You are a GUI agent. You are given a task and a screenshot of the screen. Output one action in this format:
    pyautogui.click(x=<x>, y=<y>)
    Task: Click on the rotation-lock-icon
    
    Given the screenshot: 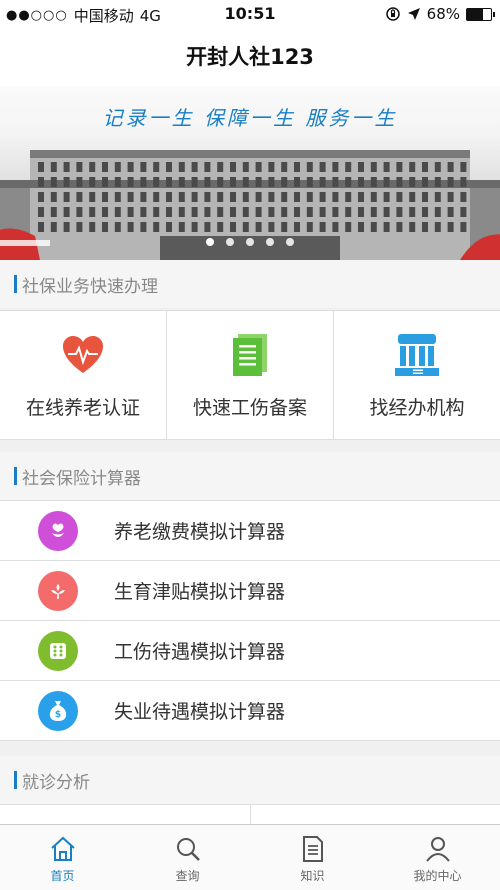 What is the action you would take?
    pyautogui.click(x=392, y=14)
    